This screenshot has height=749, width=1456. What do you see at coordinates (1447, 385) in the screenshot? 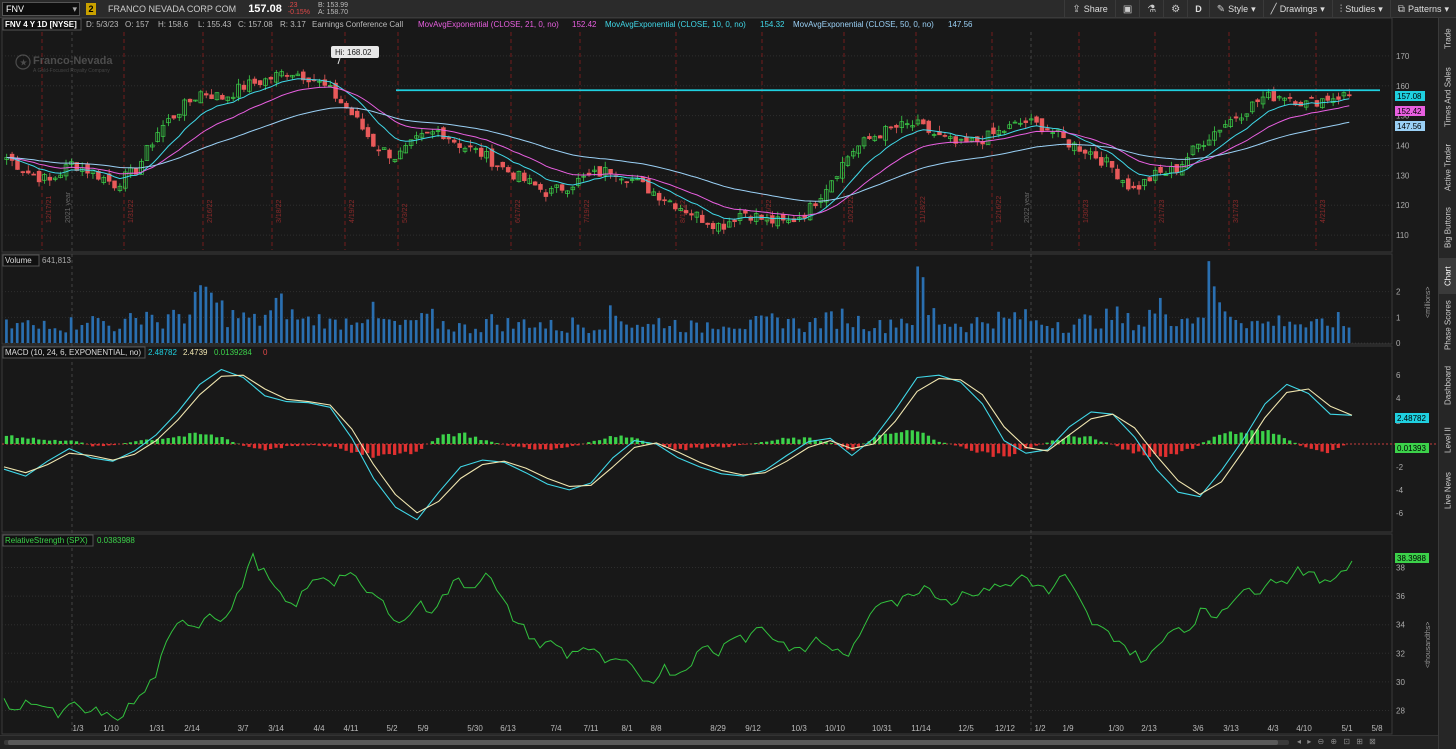
I see `side-tab-dashboard: Dashboard` at bounding box center [1447, 385].